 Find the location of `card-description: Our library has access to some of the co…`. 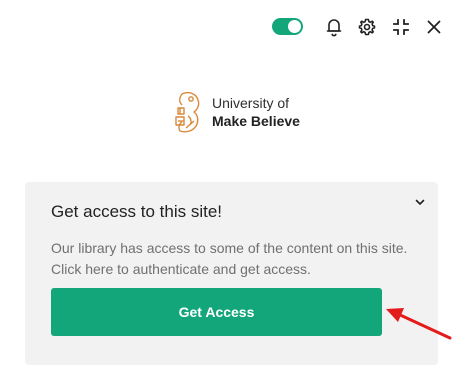

card-description: Our library has access to some of the co… is located at coordinates (229, 258).